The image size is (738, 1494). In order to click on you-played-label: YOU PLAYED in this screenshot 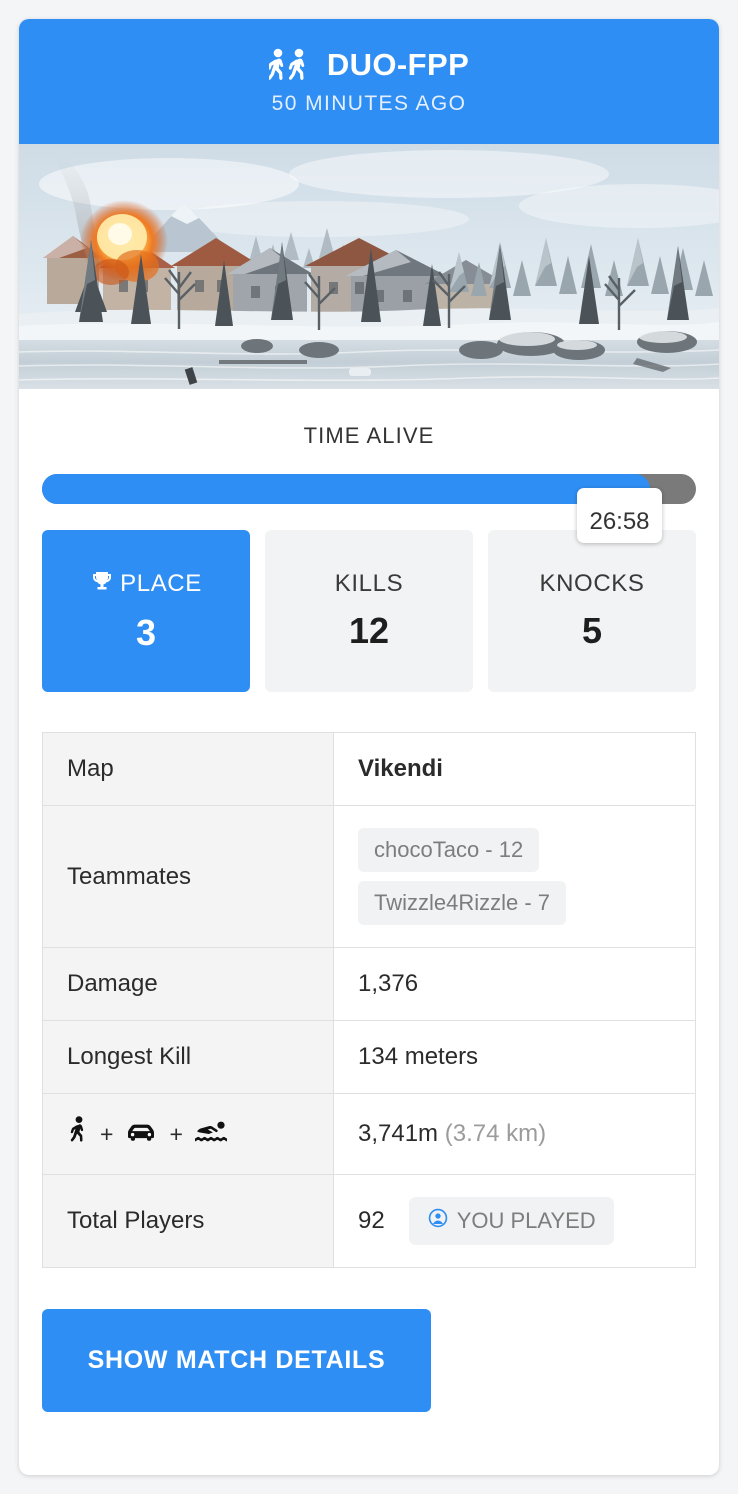, I will do `click(526, 1220)`.